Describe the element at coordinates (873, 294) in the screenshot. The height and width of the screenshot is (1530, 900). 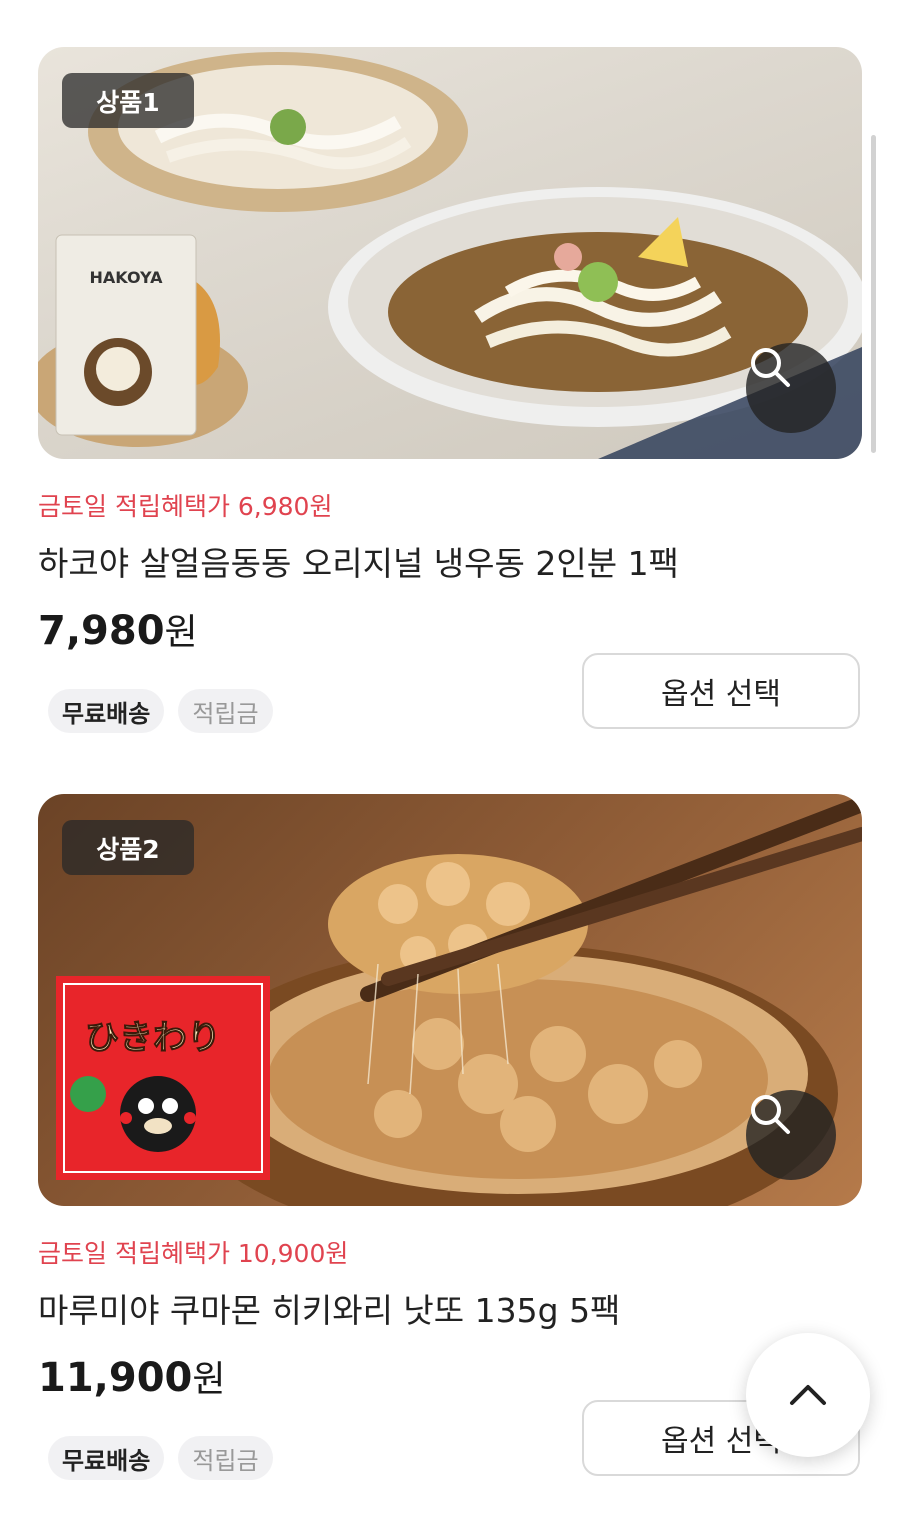
I see `scrollbar` at that location.